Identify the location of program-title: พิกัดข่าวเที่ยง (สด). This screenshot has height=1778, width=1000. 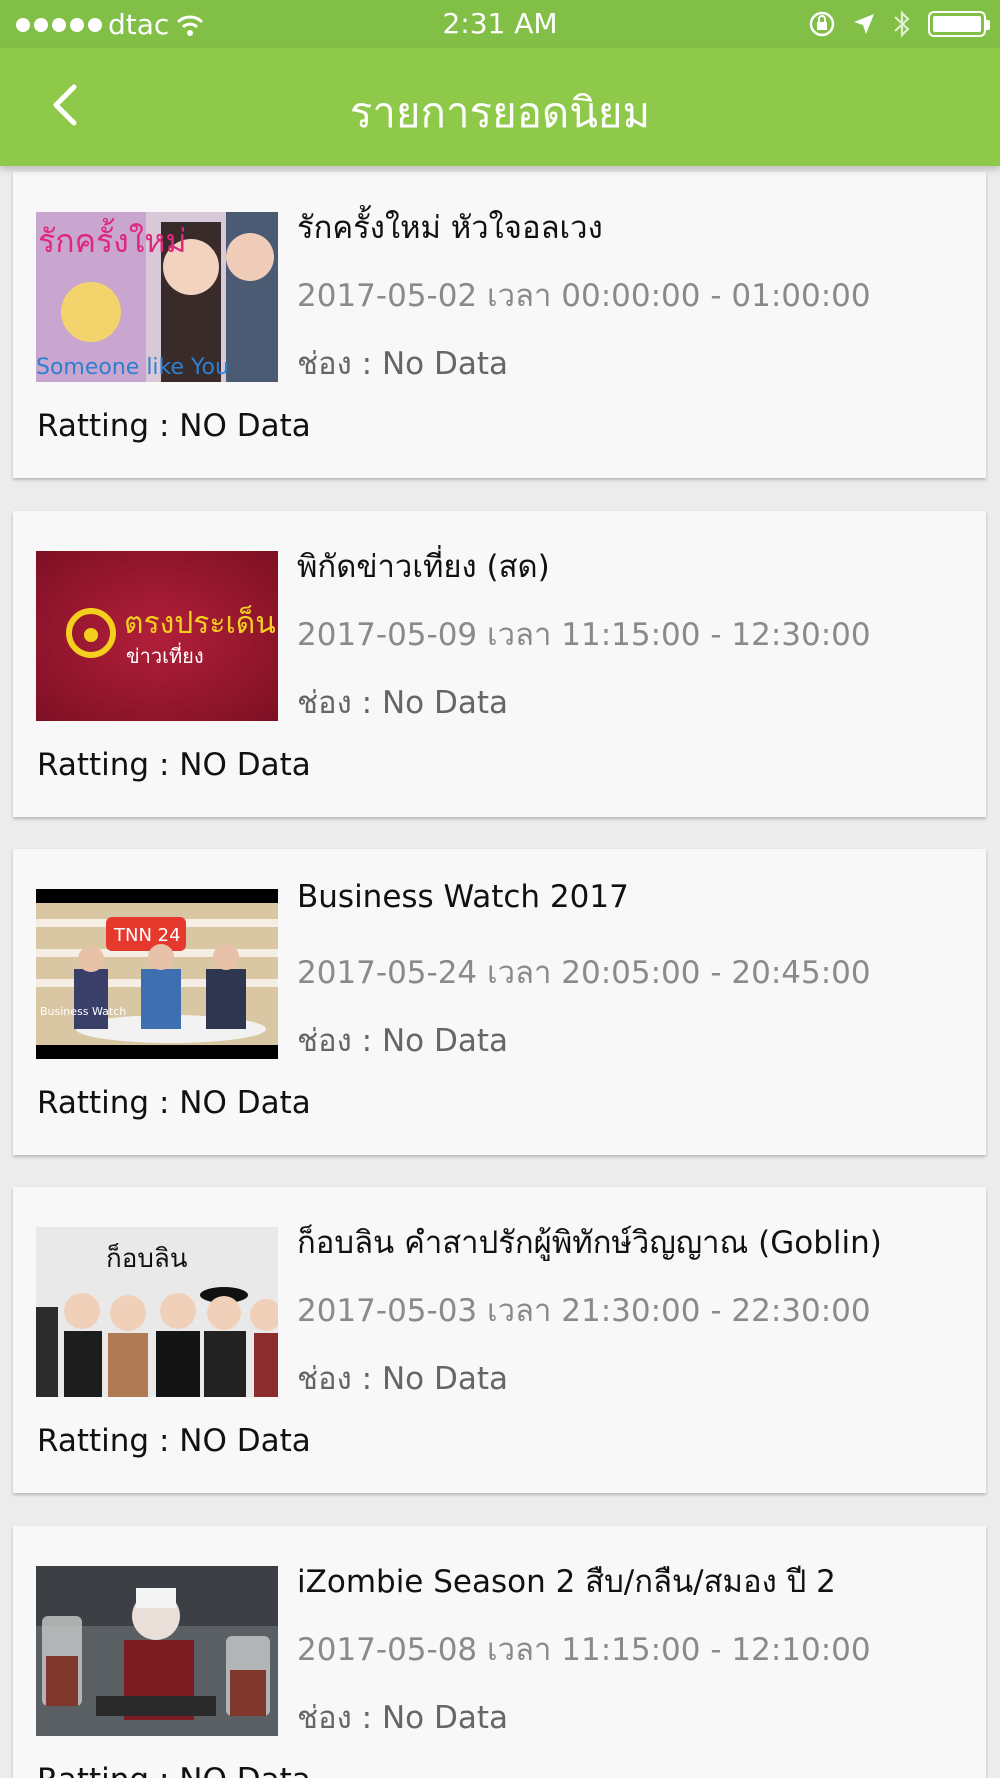
(423, 567).